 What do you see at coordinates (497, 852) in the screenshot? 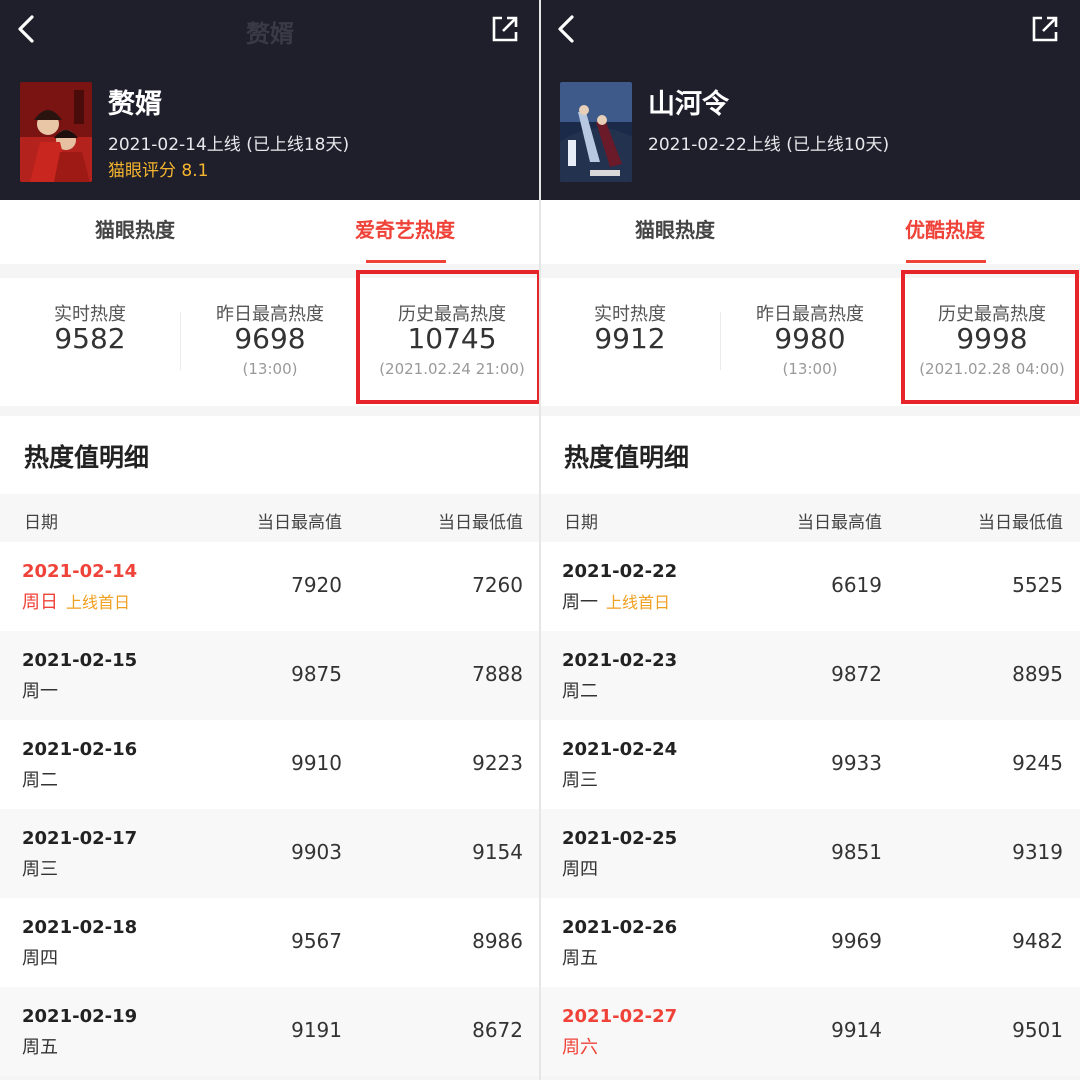
I see `row-low: 9154` at bounding box center [497, 852].